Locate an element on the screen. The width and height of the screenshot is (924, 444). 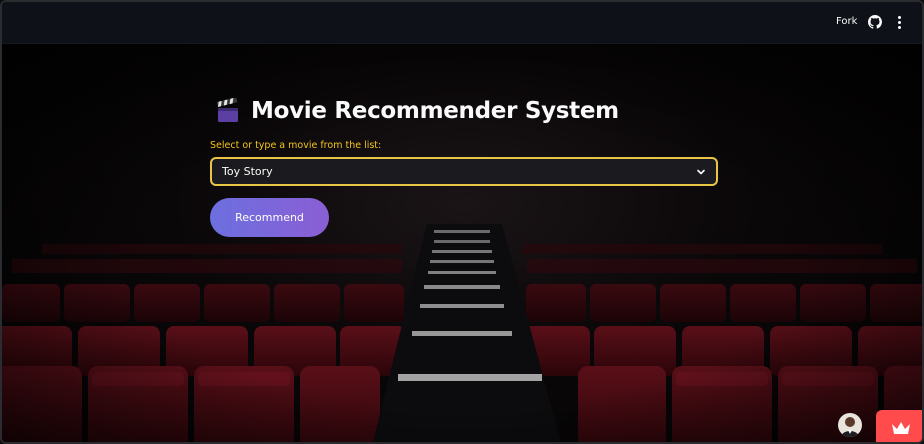
crown-icon is located at coordinates (901, 428).